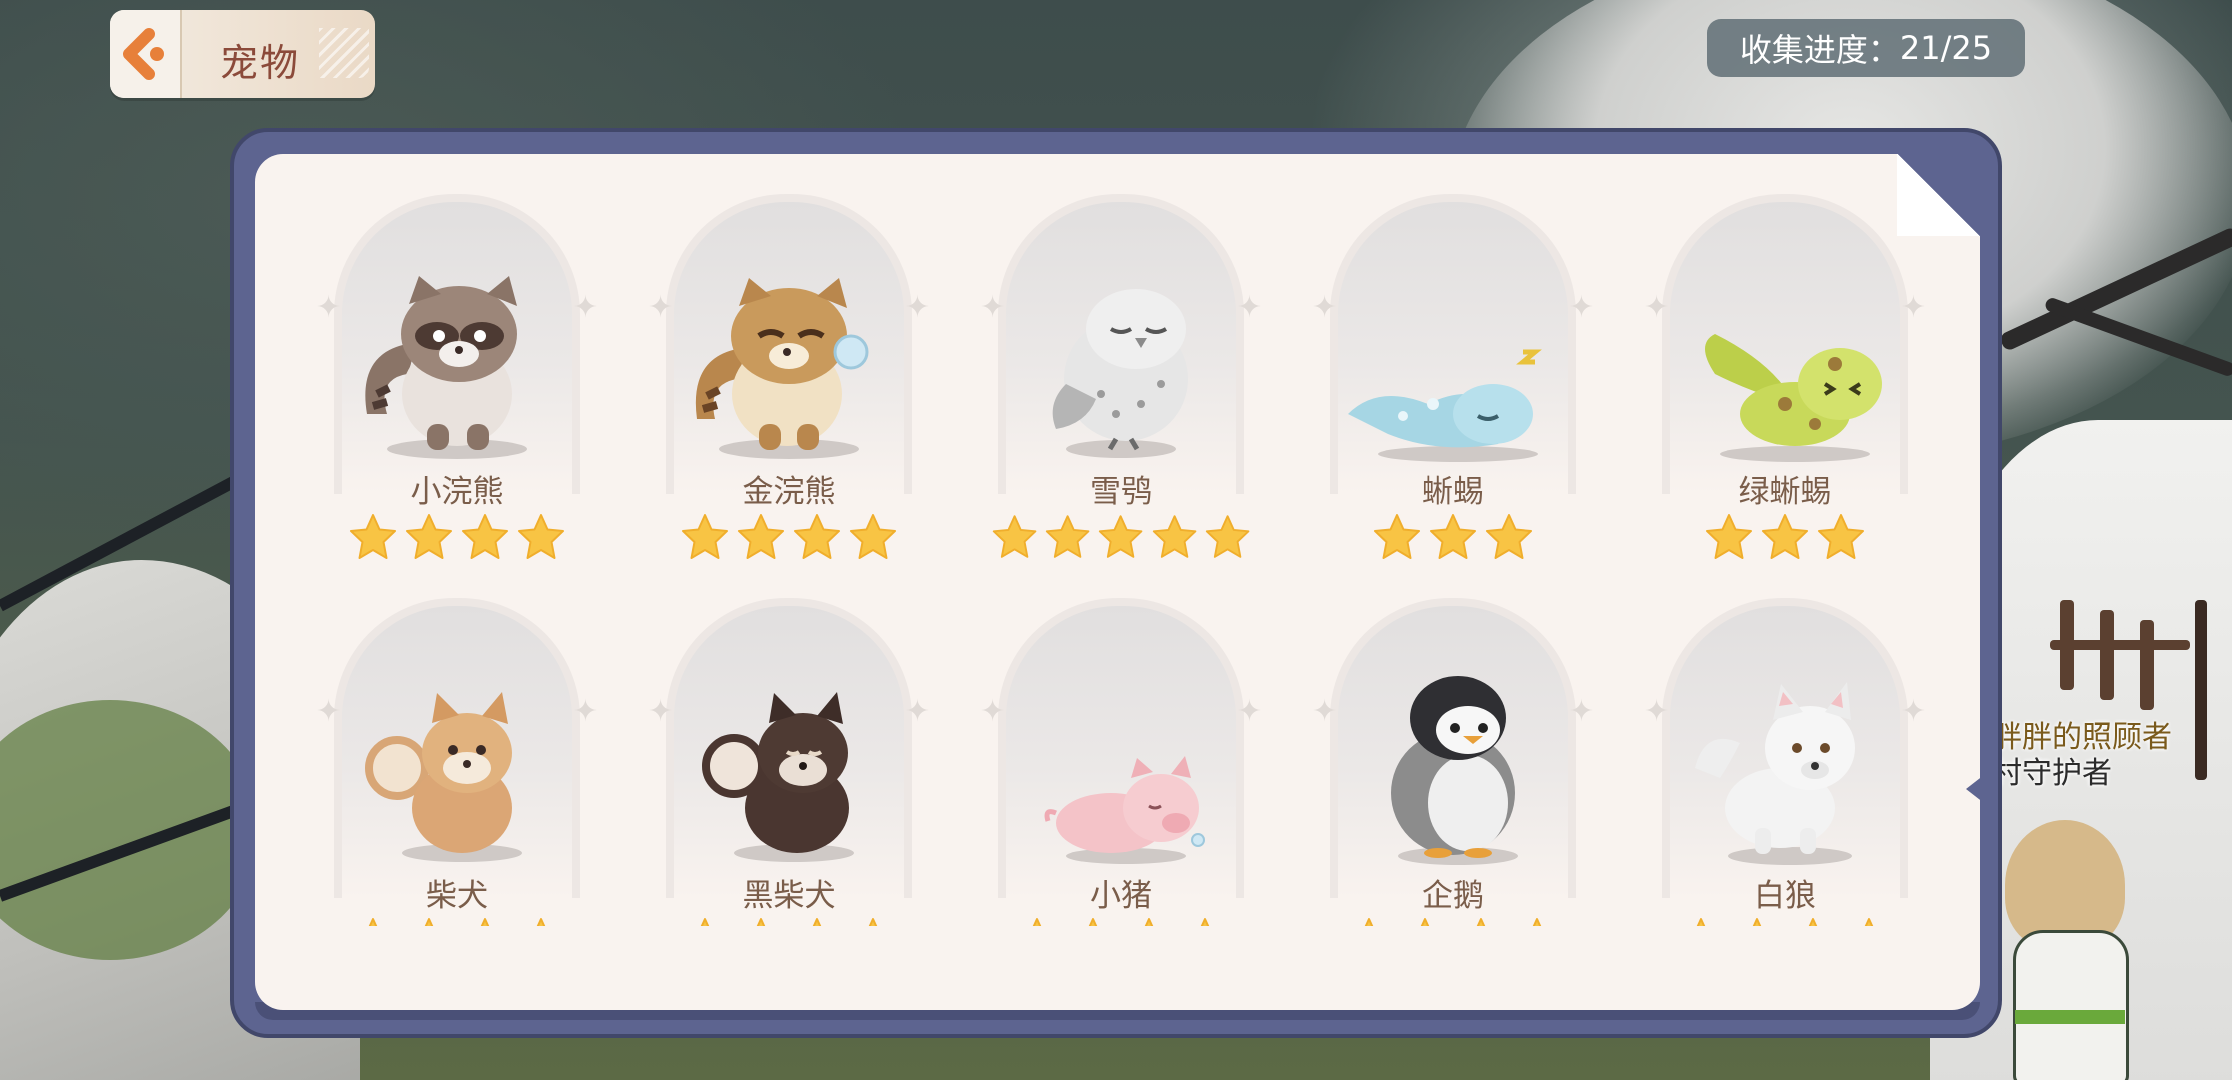  What do you see at coordinates (1121, 492) in the screenshot?
I see `pet-name: 雪鸮` at bounding box center [1121, 492].